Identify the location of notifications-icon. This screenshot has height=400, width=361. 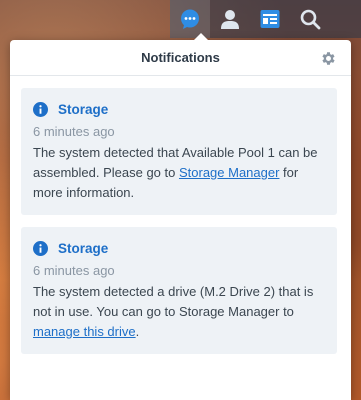
(190, 19).